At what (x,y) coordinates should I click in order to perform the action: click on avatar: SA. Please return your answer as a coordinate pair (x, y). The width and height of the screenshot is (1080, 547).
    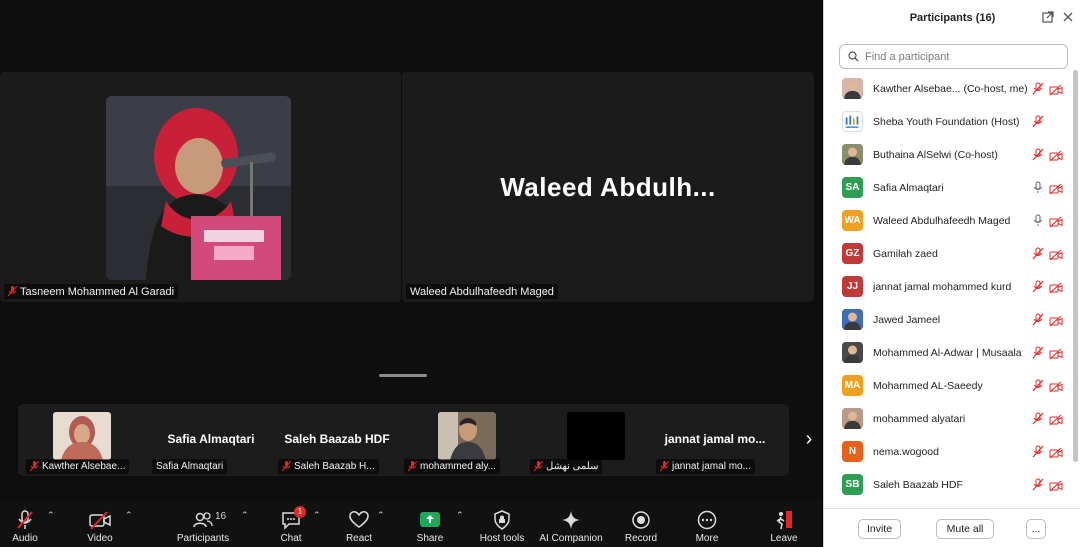
    Looking at the image, I should click on (852, 187).